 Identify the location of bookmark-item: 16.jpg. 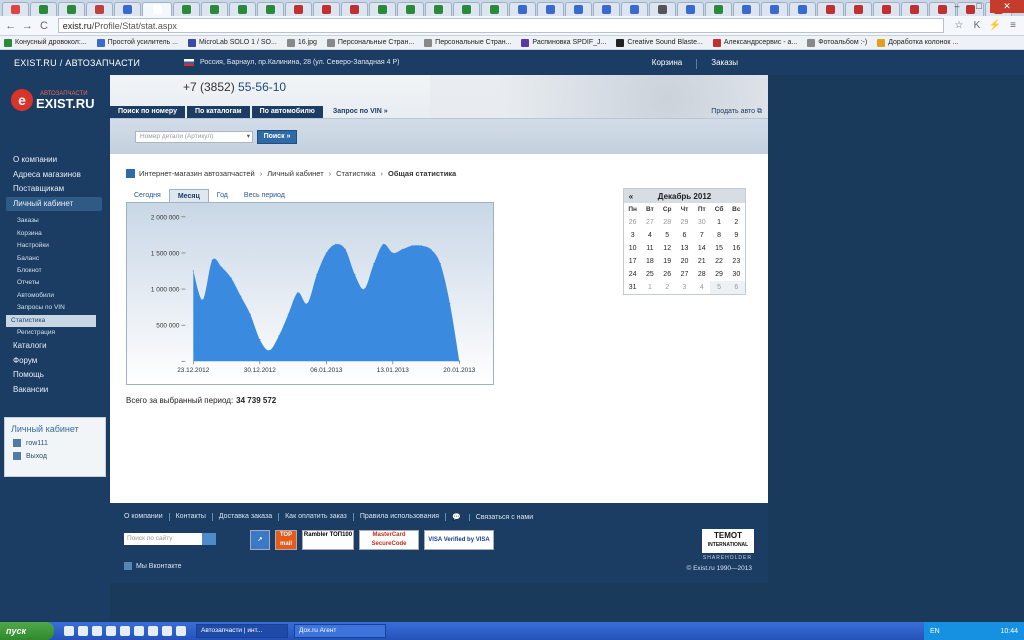
(301, 42).